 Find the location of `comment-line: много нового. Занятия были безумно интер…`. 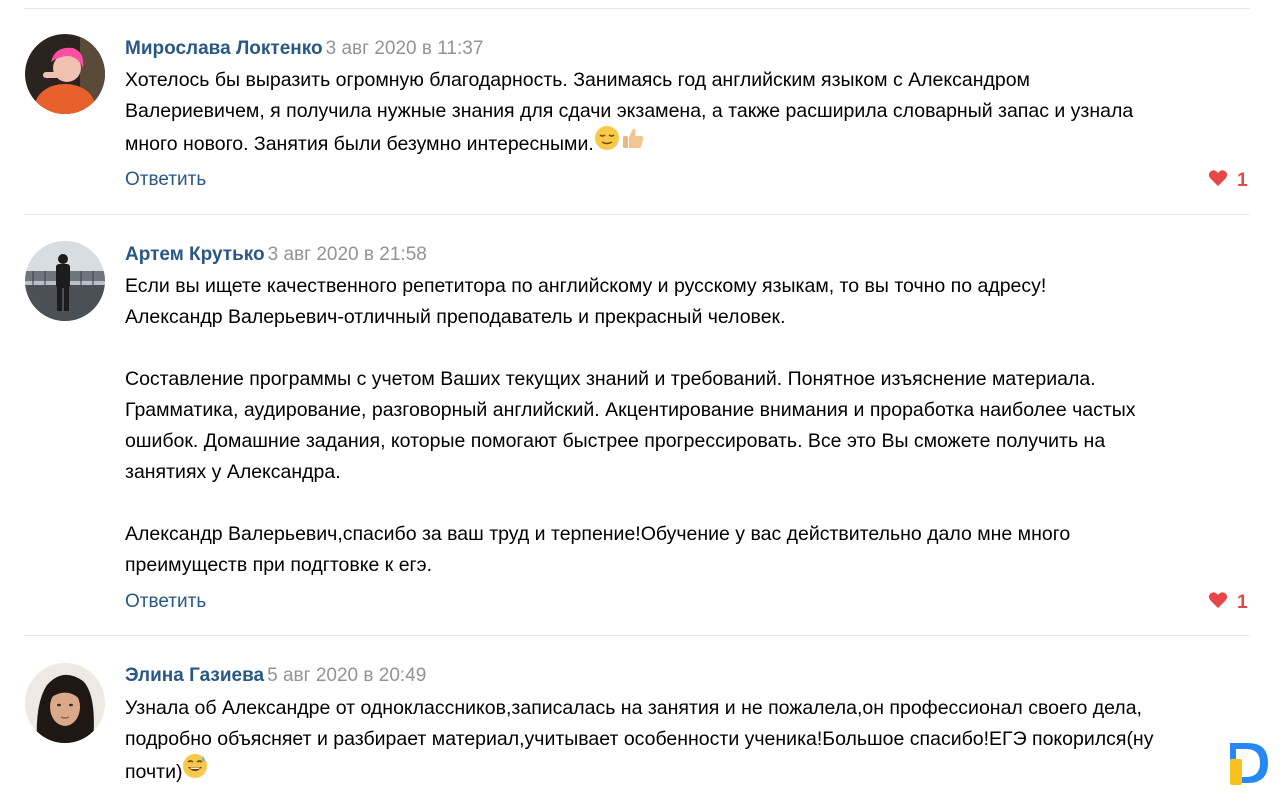

comment-line: много нового. Занятия были безумно интер… is located at coordinates (682, 144).